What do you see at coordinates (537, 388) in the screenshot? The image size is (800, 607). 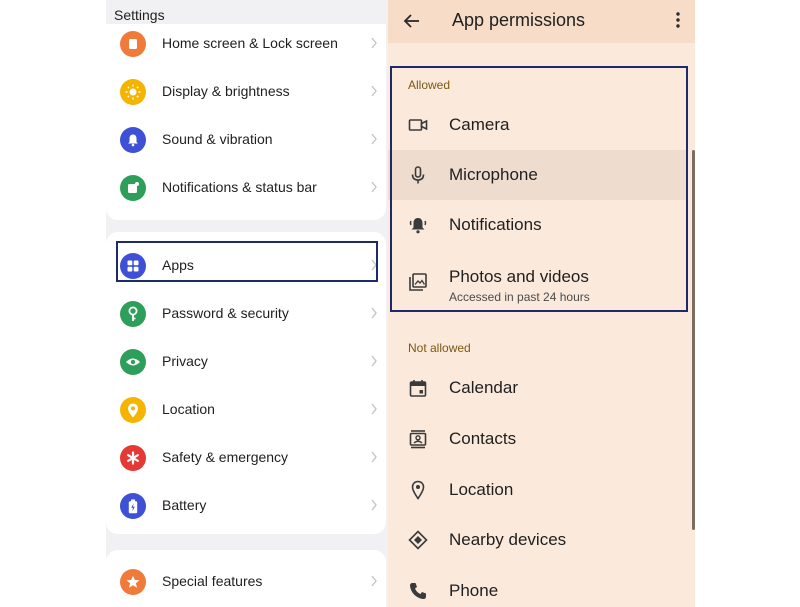 I see `permission-item-calendar: Calendar` at bounding box center [537, 388].